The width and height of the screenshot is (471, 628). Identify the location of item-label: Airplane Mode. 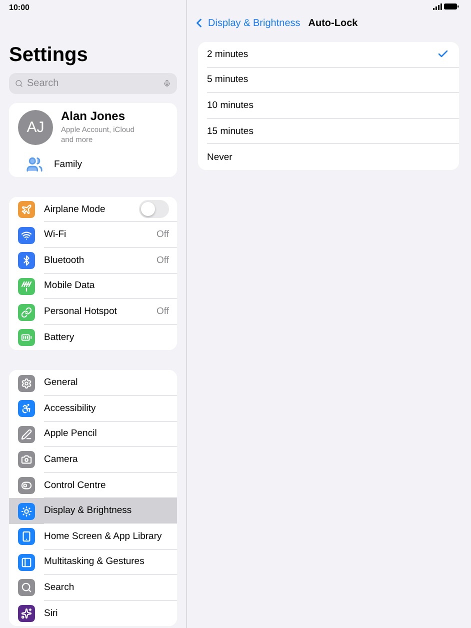
(75, 209).